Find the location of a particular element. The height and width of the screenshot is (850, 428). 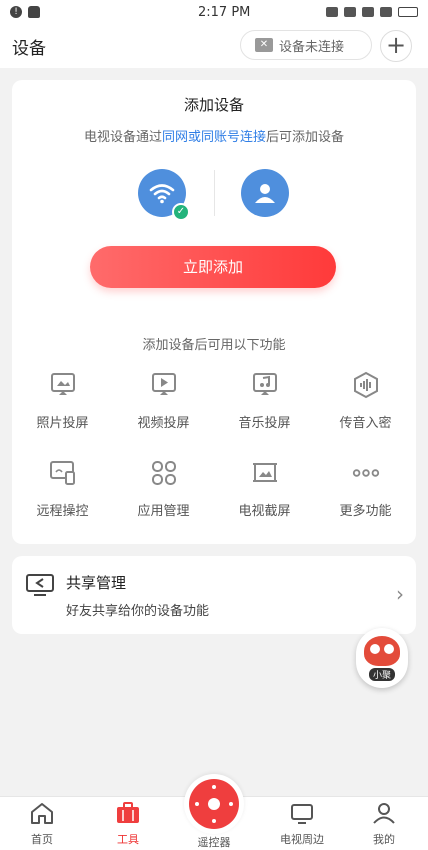

assistant-button: 小聚 is located at coordinates (382, 658).